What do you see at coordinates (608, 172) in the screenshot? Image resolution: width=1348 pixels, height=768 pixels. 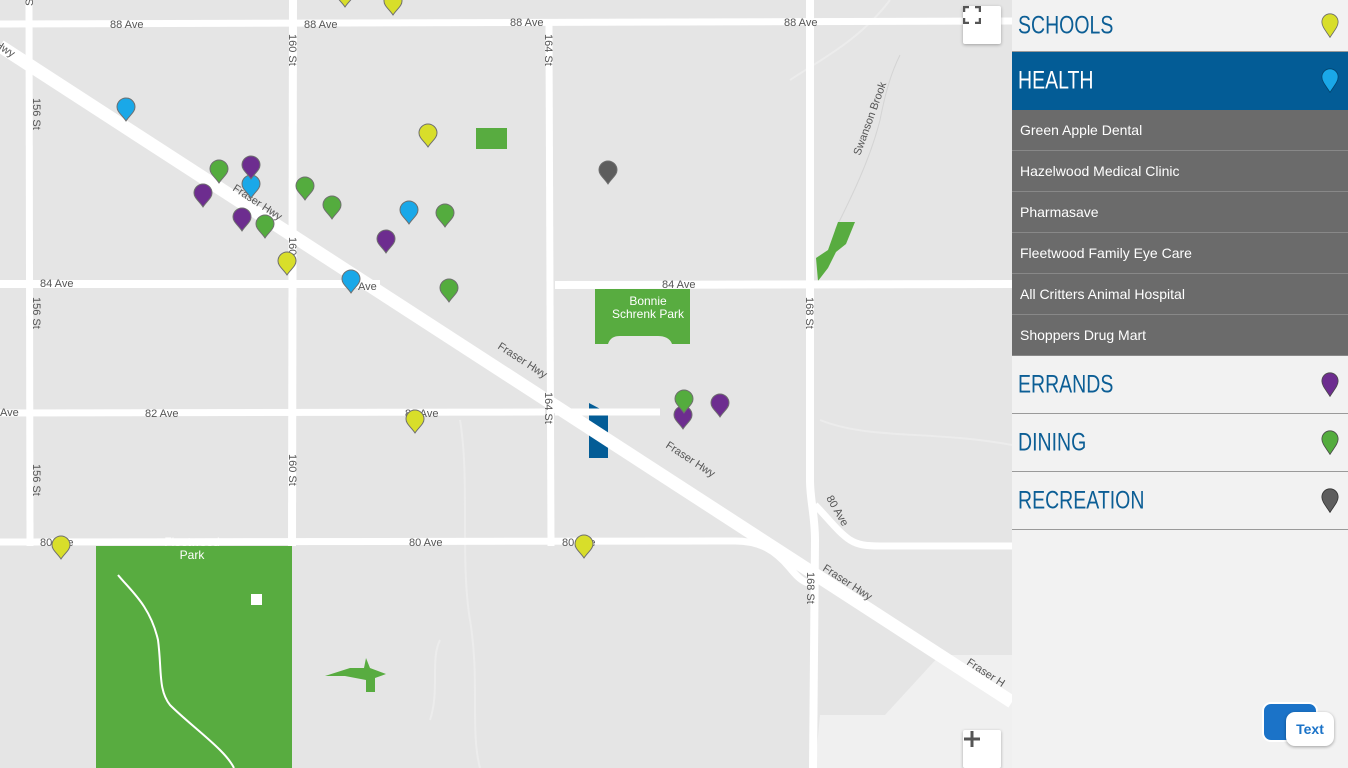 I see `recreation-marker` at bounding box center [608, 172].